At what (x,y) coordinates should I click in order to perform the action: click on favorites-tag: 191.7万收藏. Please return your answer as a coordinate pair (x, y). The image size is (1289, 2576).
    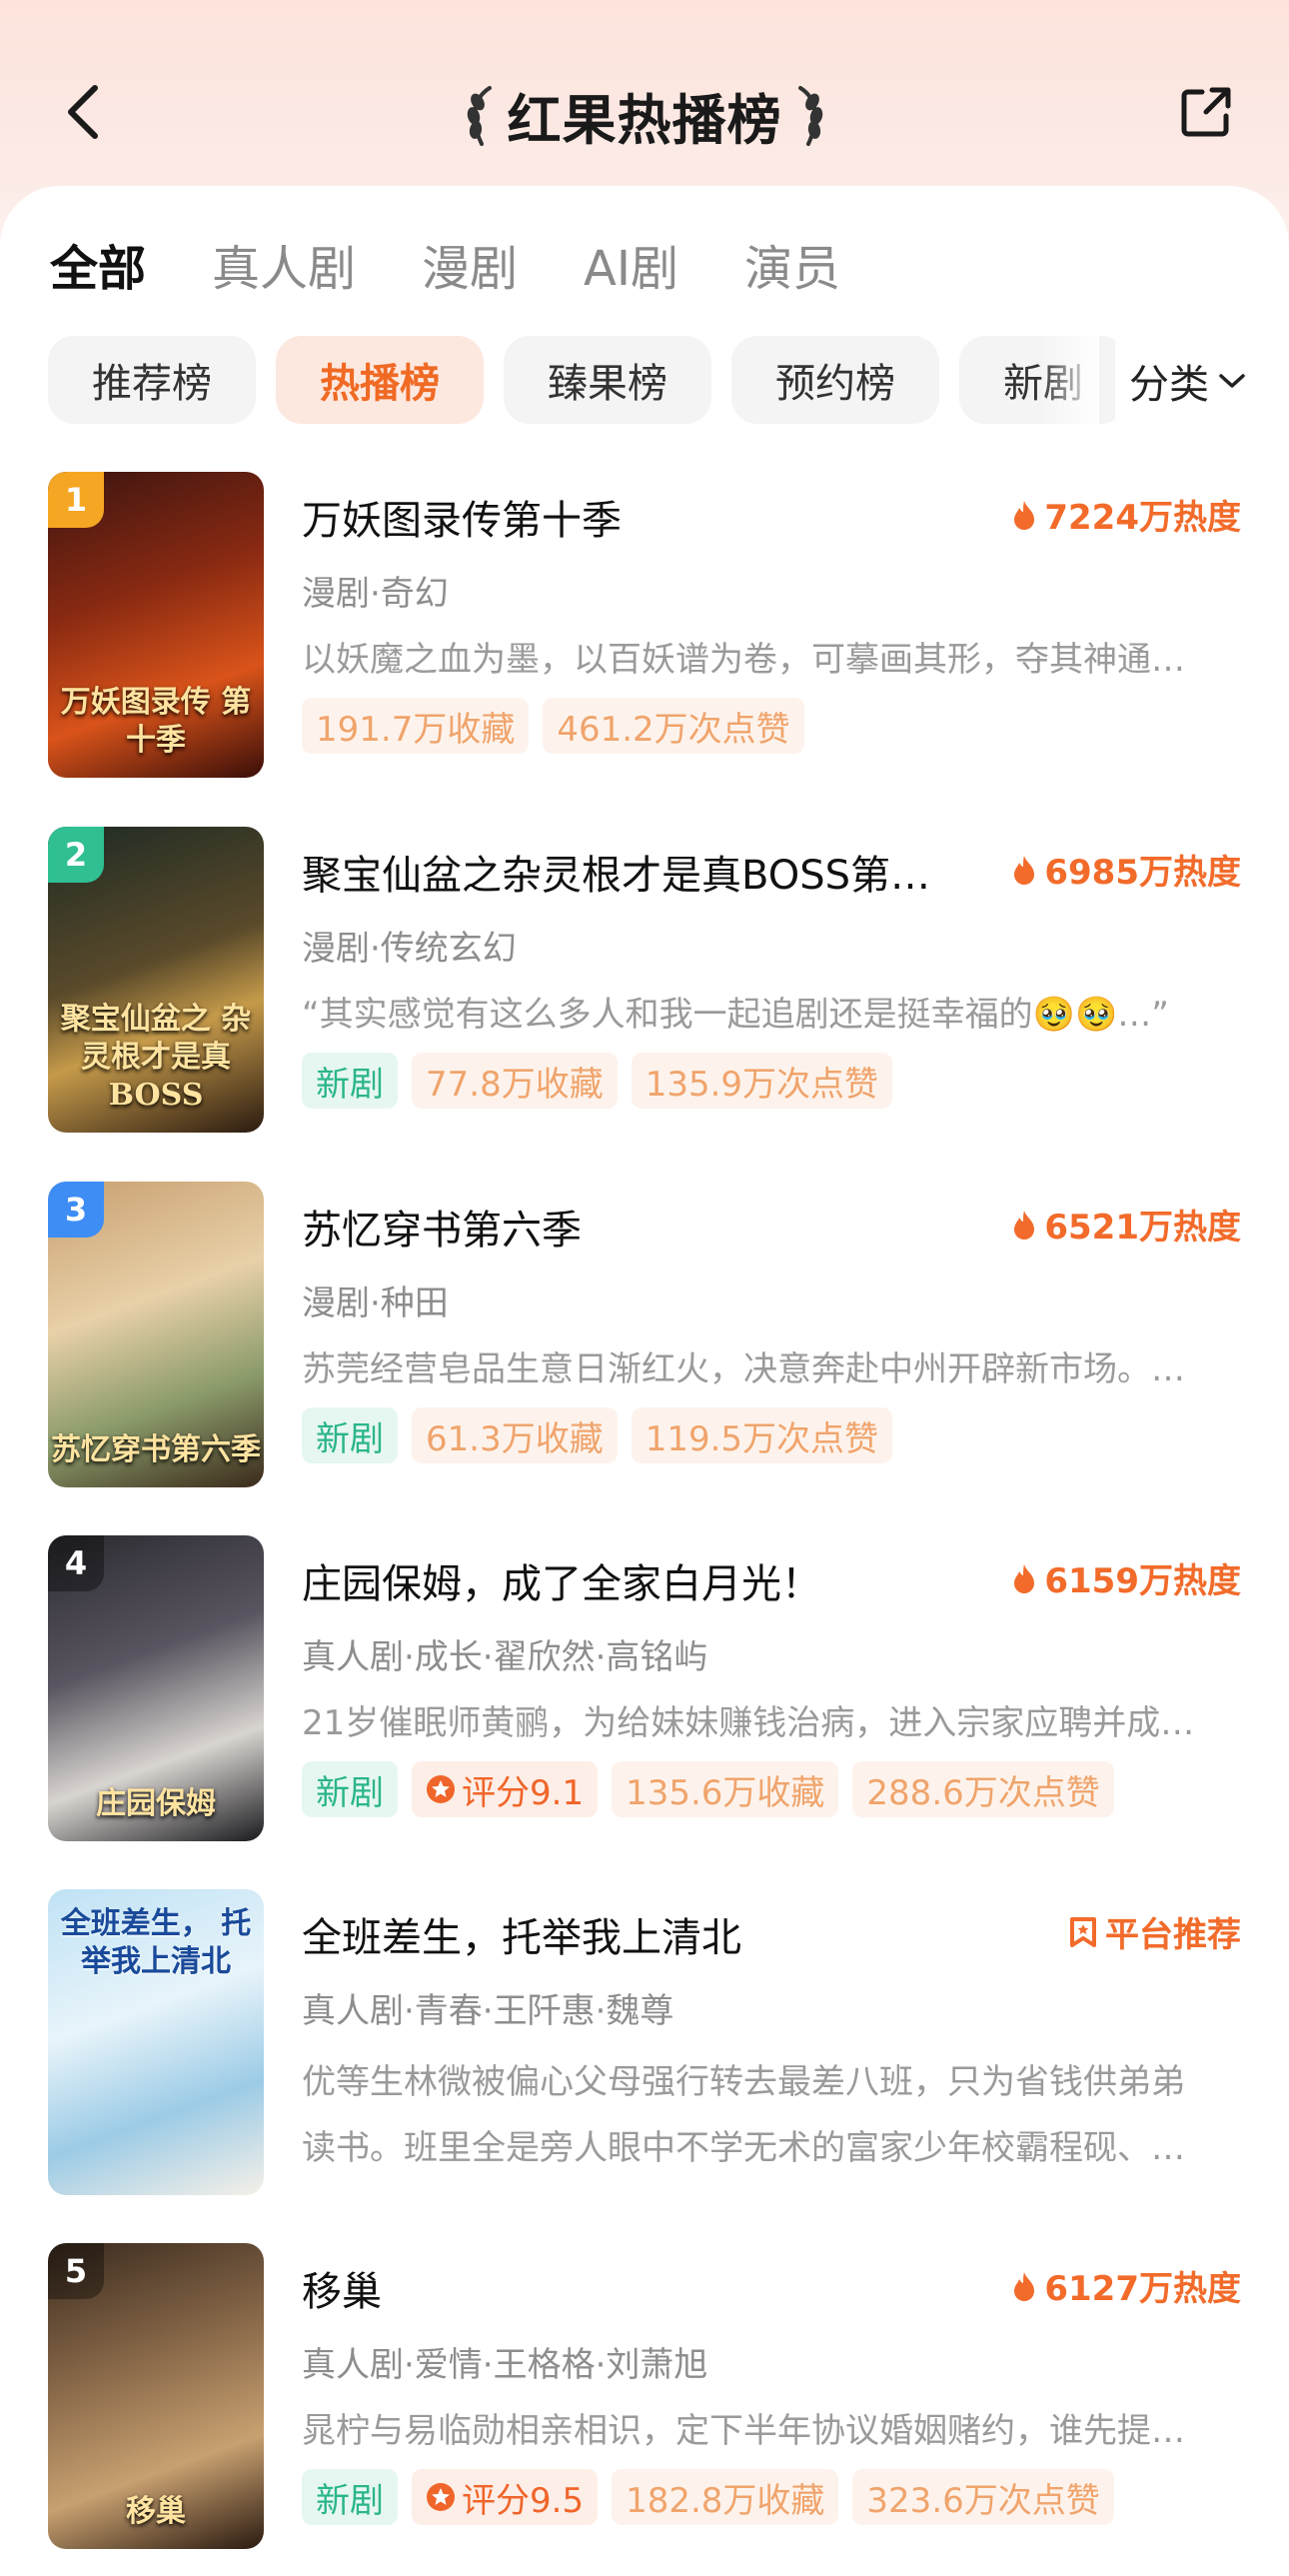
    Looking at the image, I should click on (416, 726).